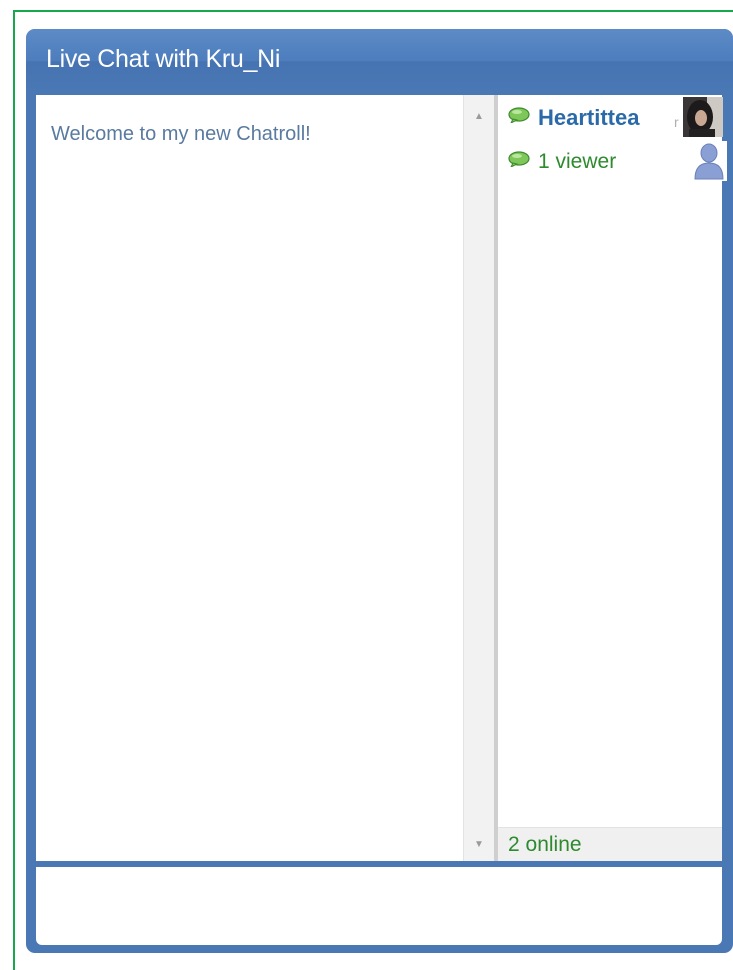 The height and width of the screenshot is (970, 733). What do you see at coordinates (379, 906) in the screenshot?
I see `message-input` at bounding box center [379, 906].